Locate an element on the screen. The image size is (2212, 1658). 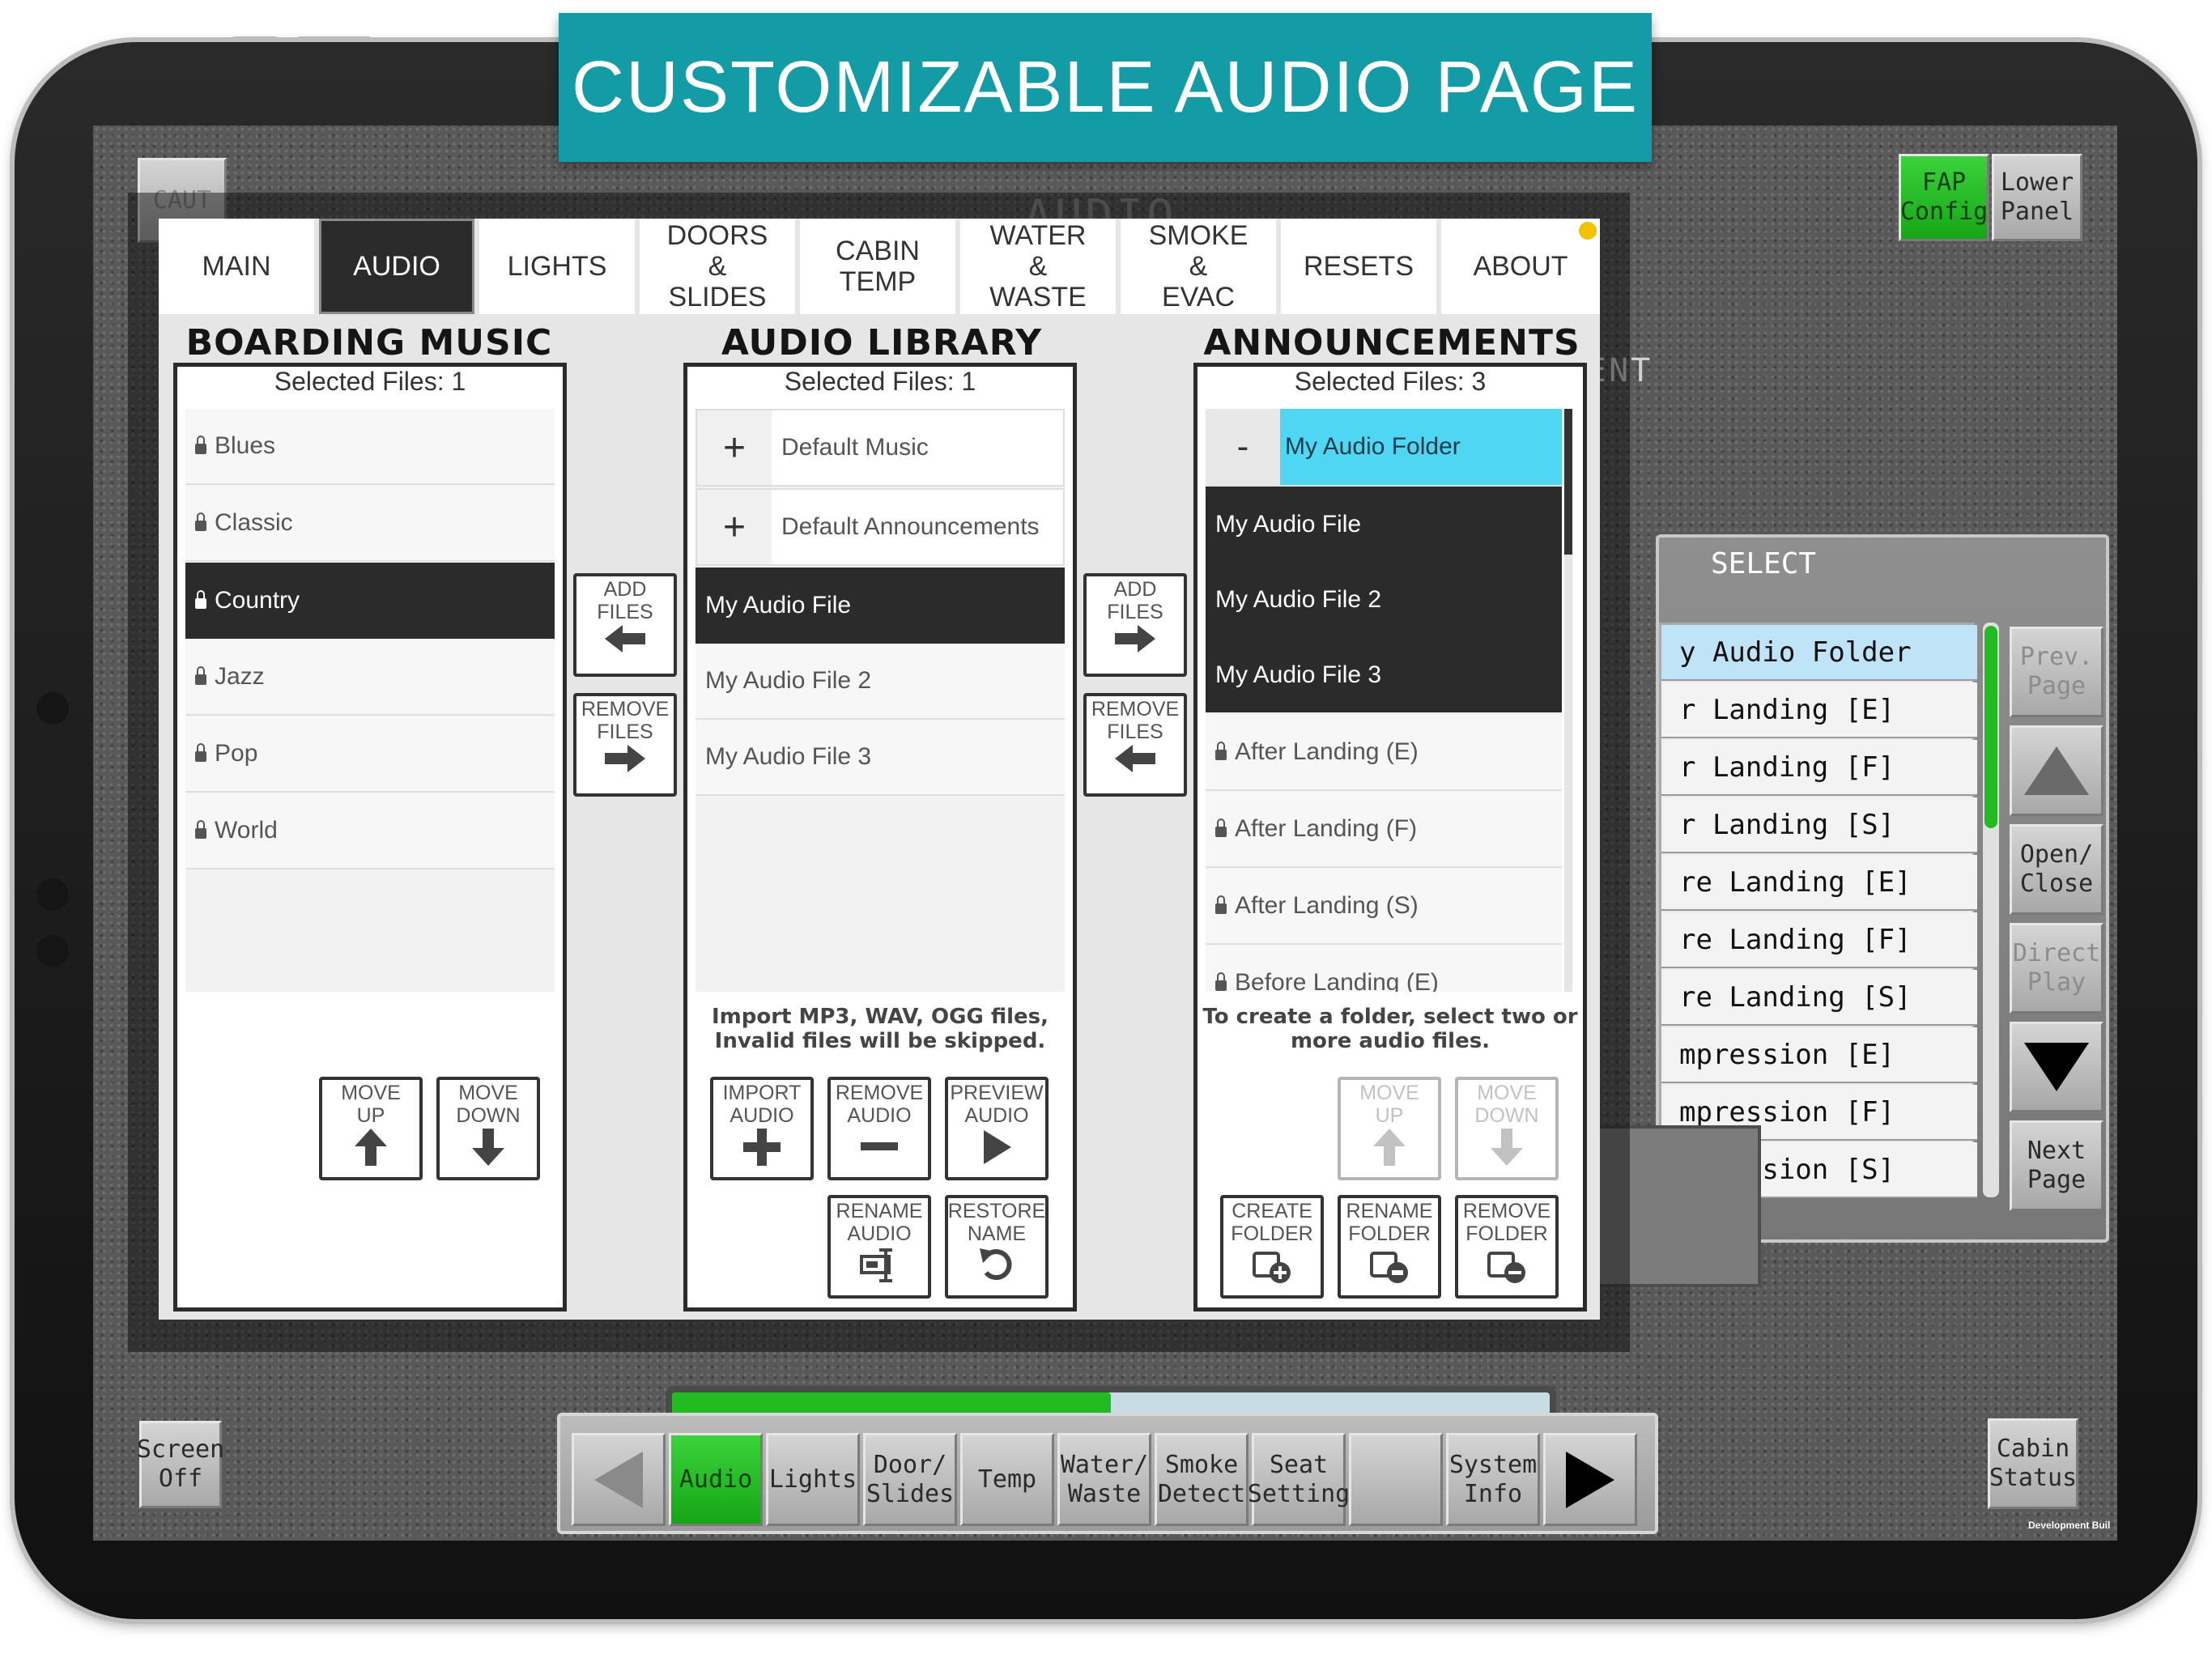
select-list-item: mpression [E] is located at coordinates (1819, 1055).